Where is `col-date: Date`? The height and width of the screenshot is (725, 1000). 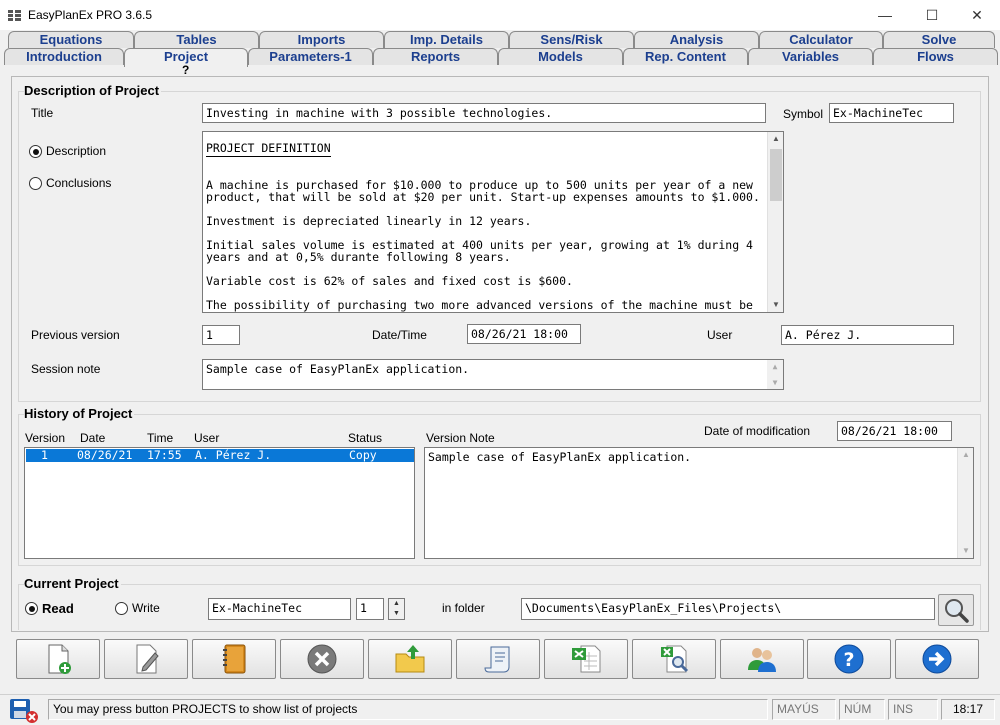 col-date: Date is located at coordinates (93, 438).